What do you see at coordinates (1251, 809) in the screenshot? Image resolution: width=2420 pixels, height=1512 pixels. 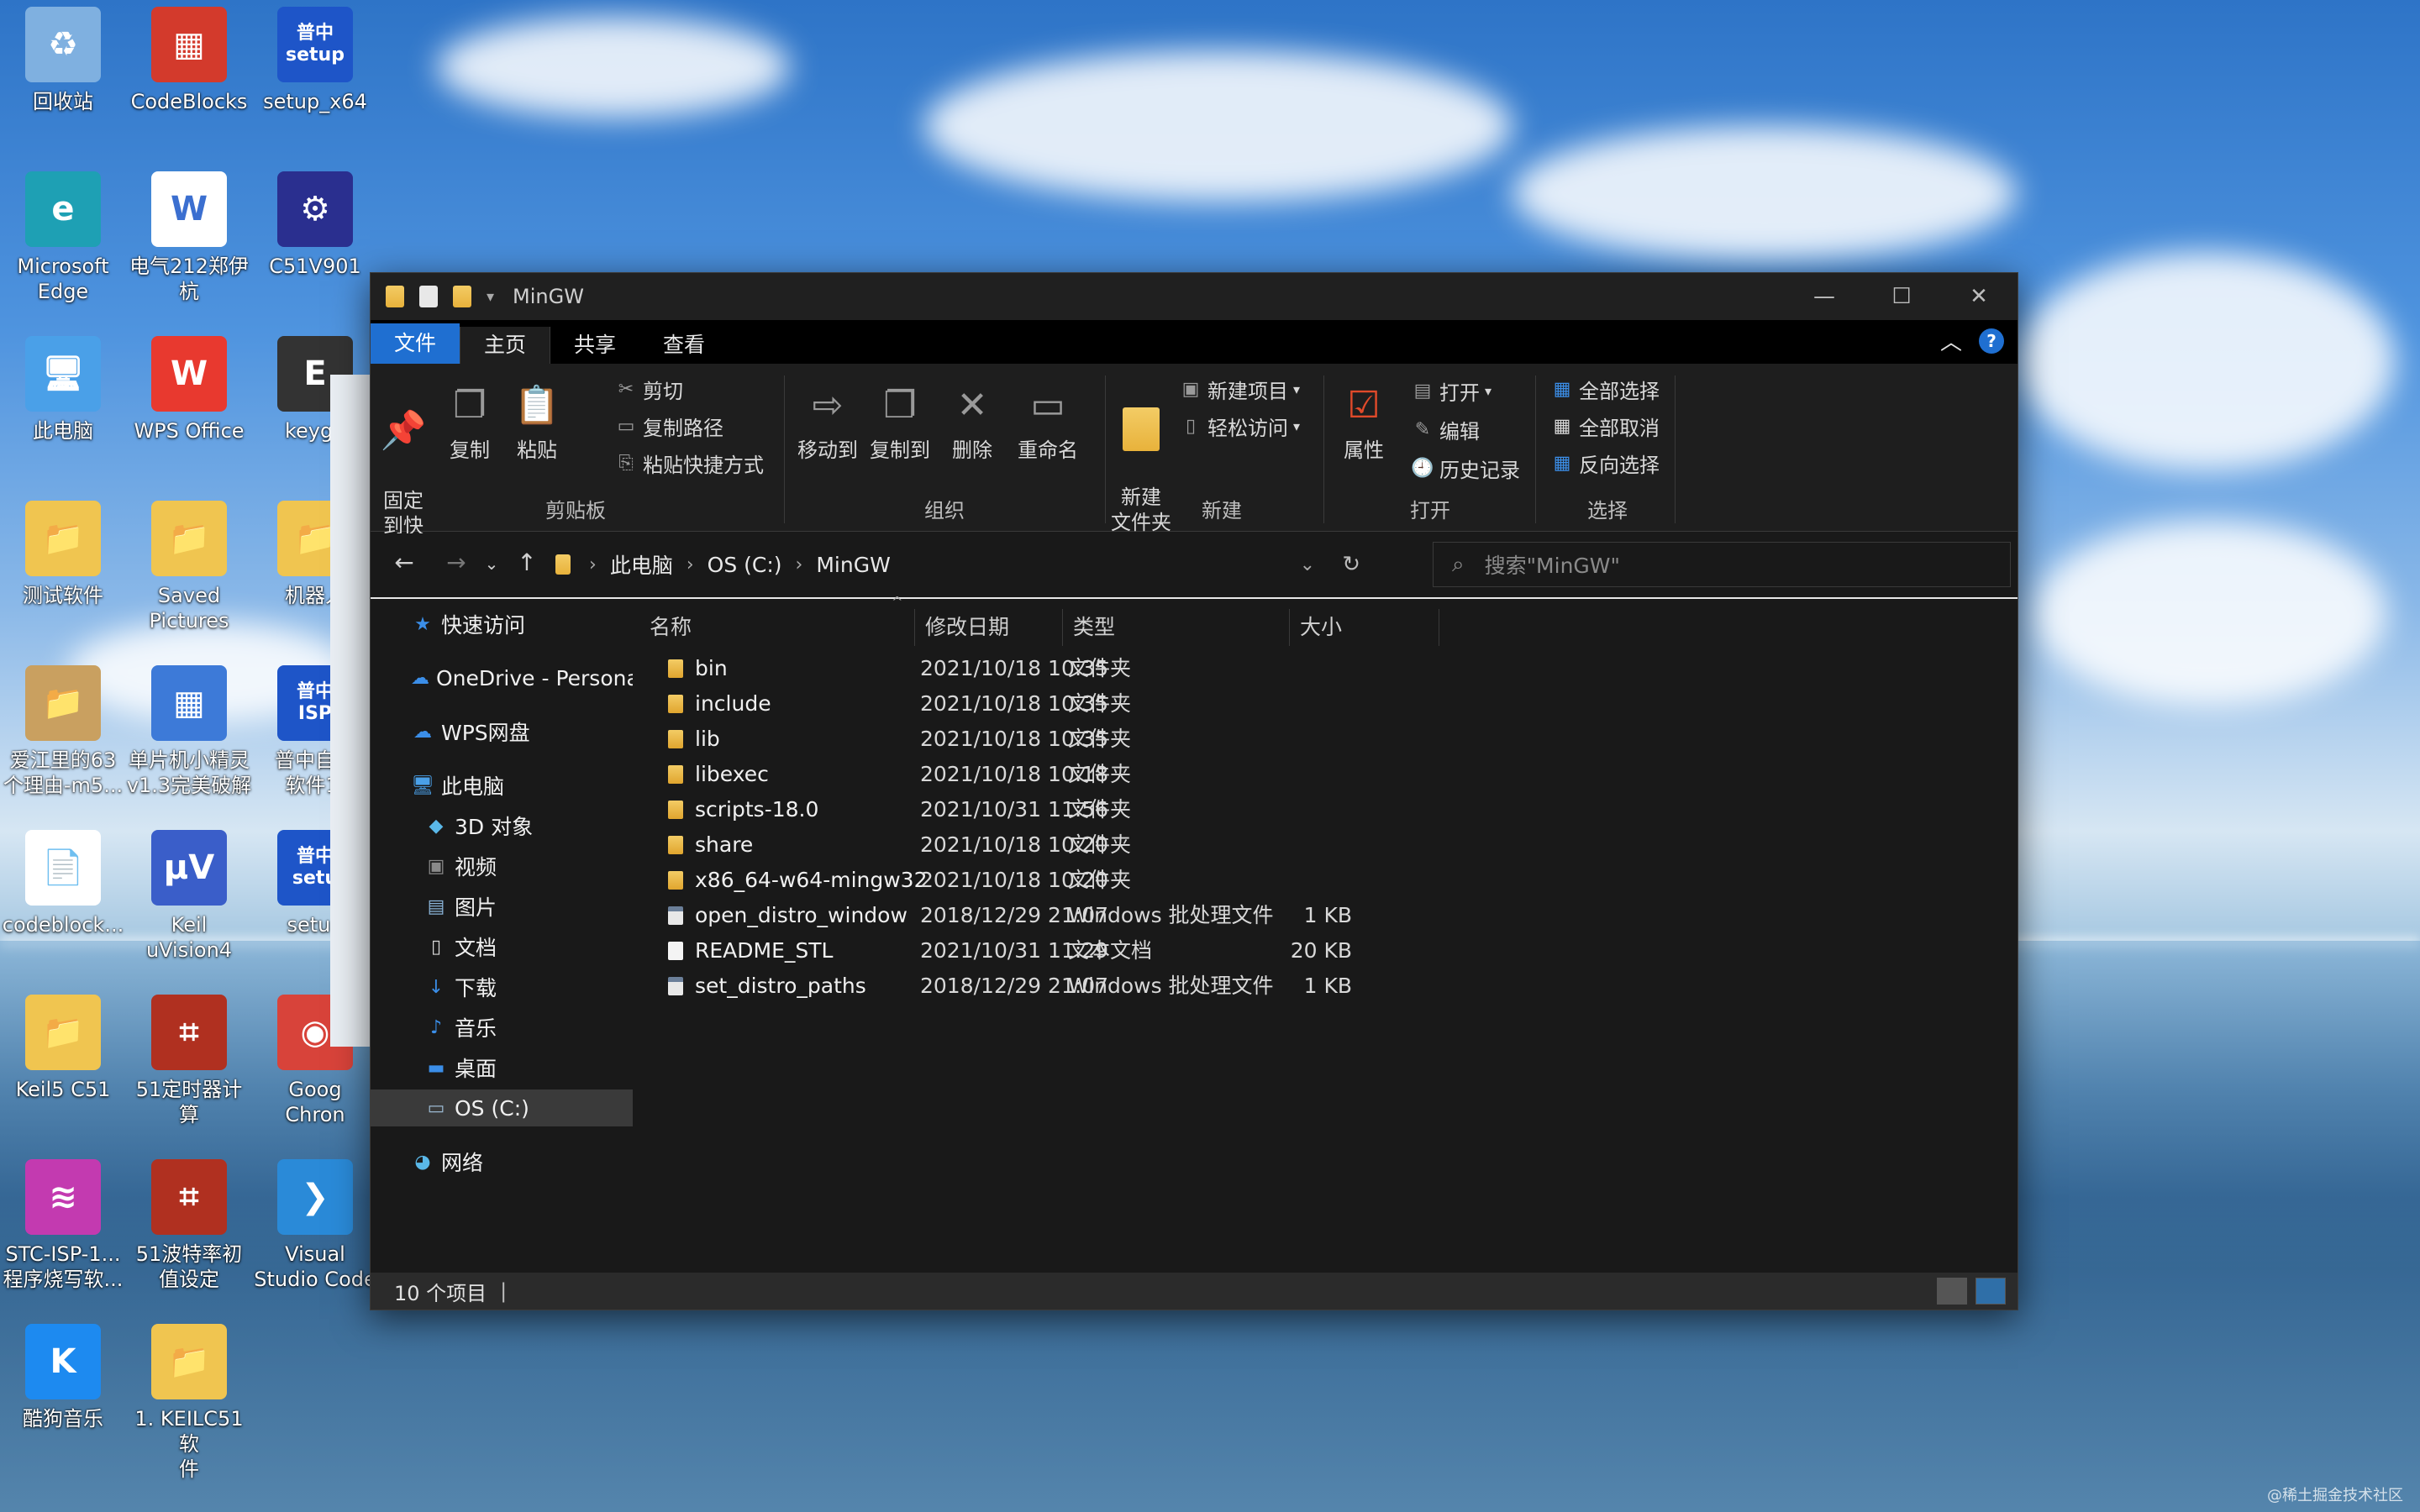 I see `file-row: scripts-18.0 2021/10/31 11:56 文件夹` at bounding box center [1251, 809].